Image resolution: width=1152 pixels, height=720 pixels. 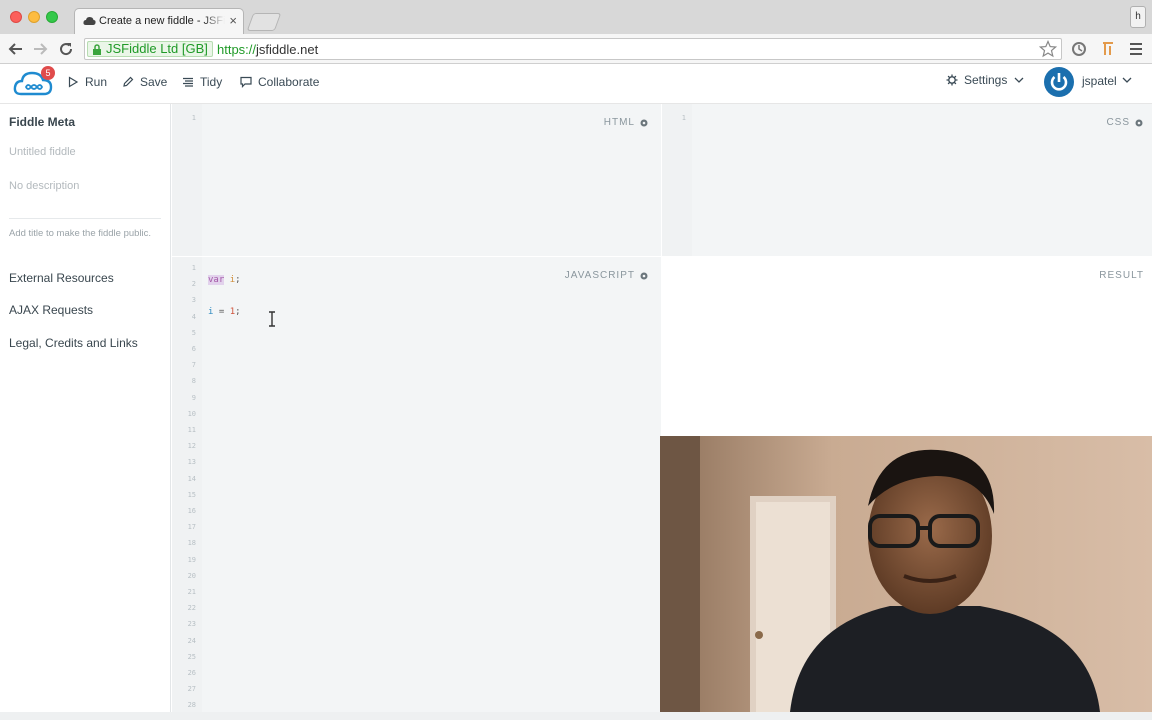 What do you see at coordinates (907, 180) in the screenshot?
I see `css-editor-pane: 1 CSS` at bounding box center [907, 180].